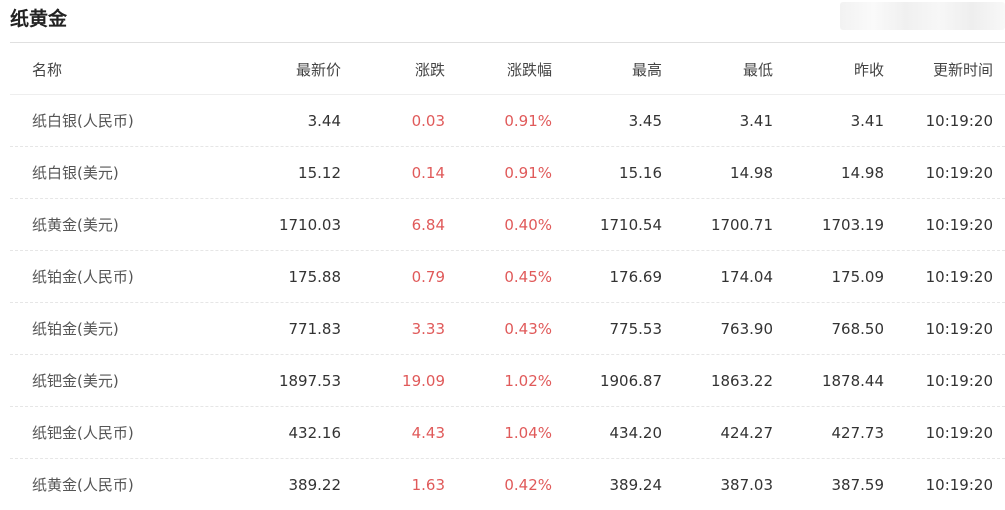  I want to click on cell-name: 纸钯金(美元), so click(75, 380).